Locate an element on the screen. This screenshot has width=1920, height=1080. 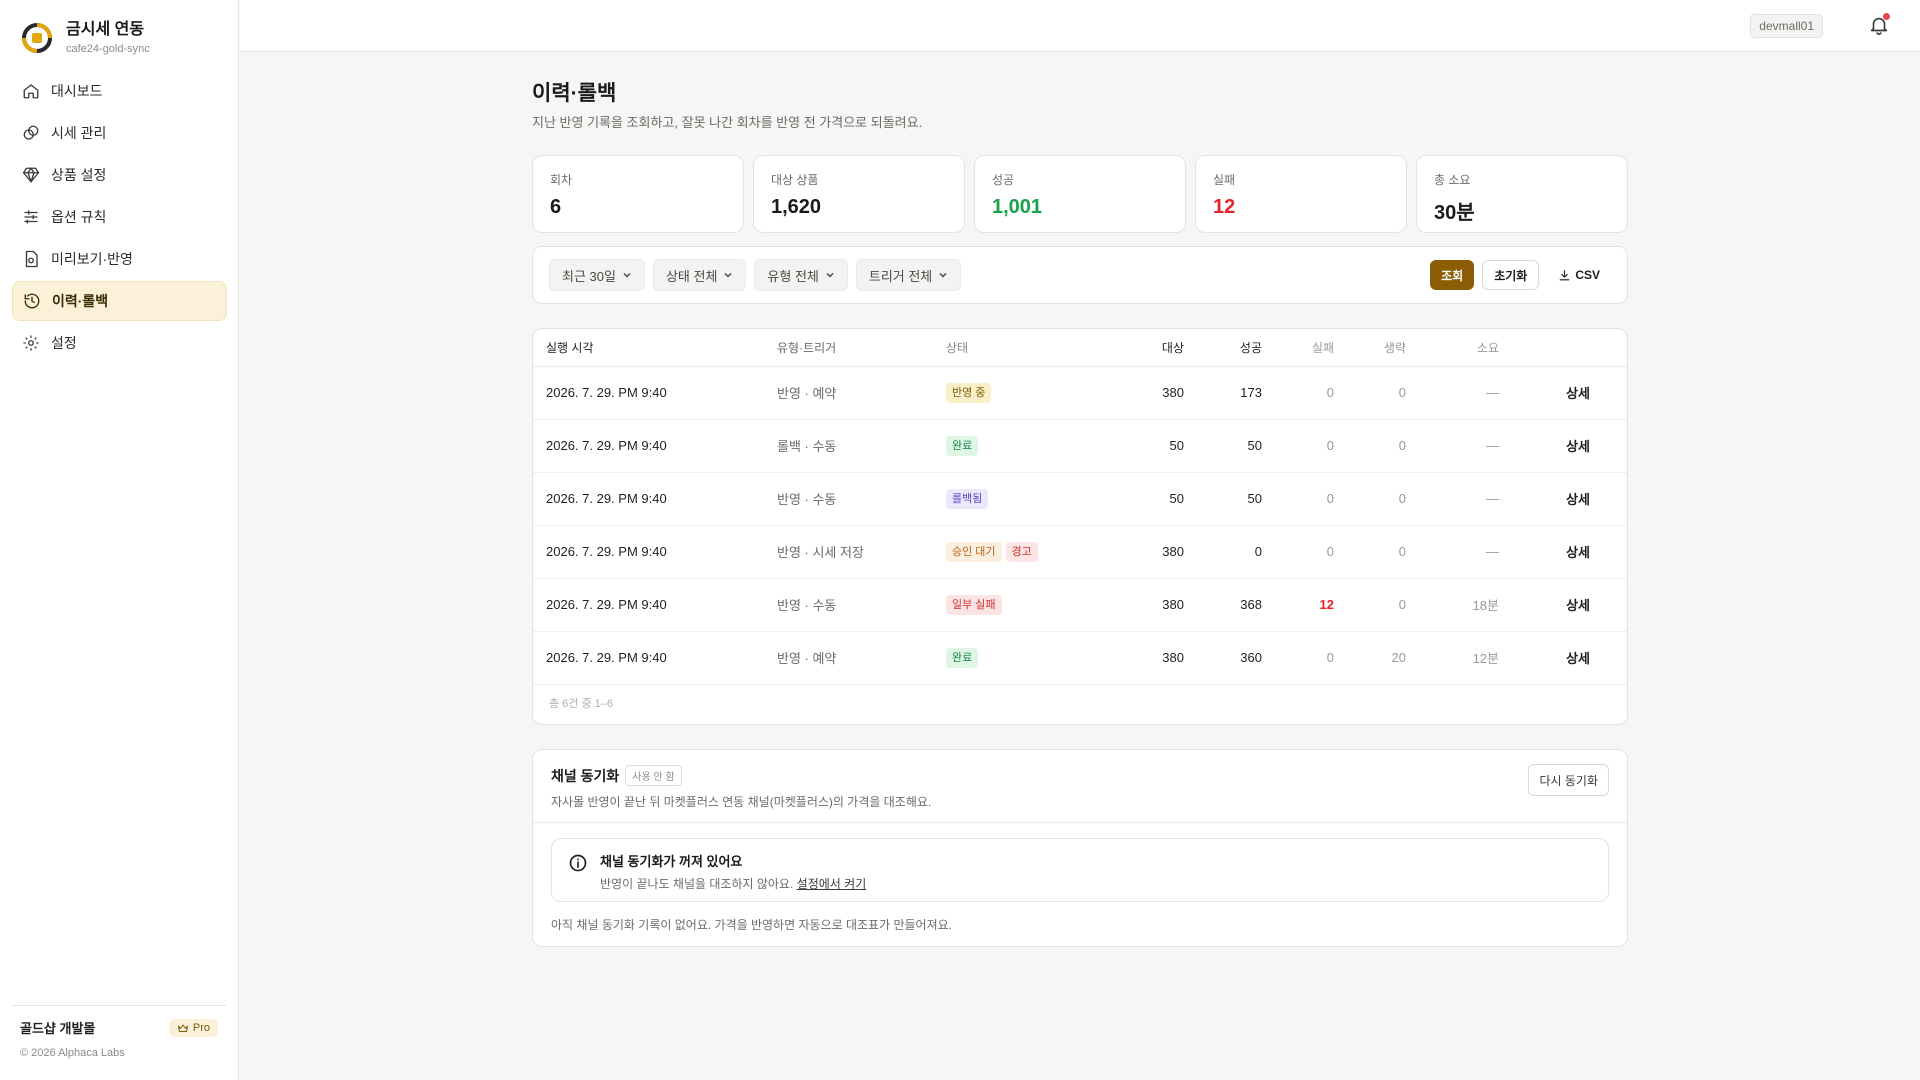
cell-duration: 12분 is located at coordinates (1452, 658).